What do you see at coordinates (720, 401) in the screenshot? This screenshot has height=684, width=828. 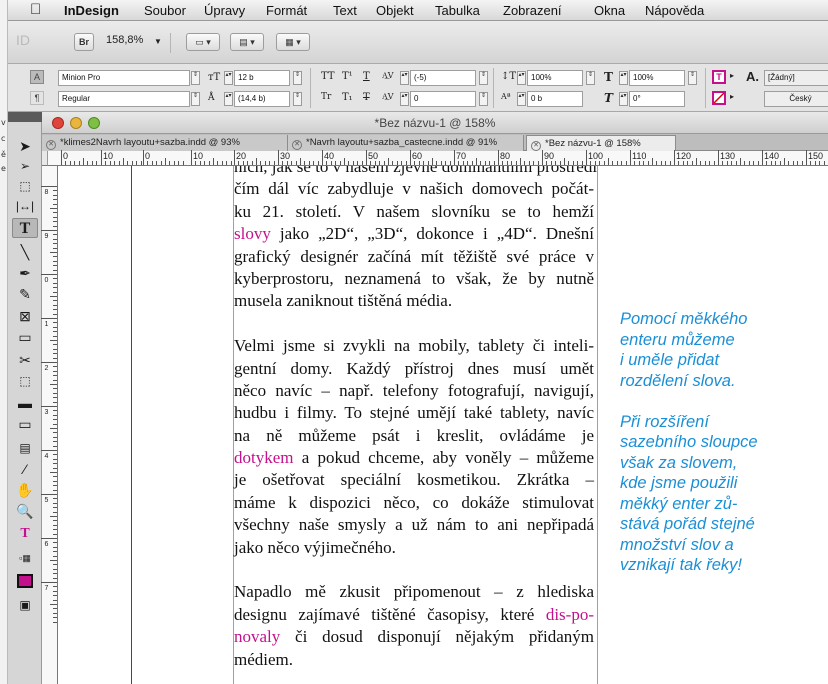 I see `note-gap` at bounding box center [720, 401].